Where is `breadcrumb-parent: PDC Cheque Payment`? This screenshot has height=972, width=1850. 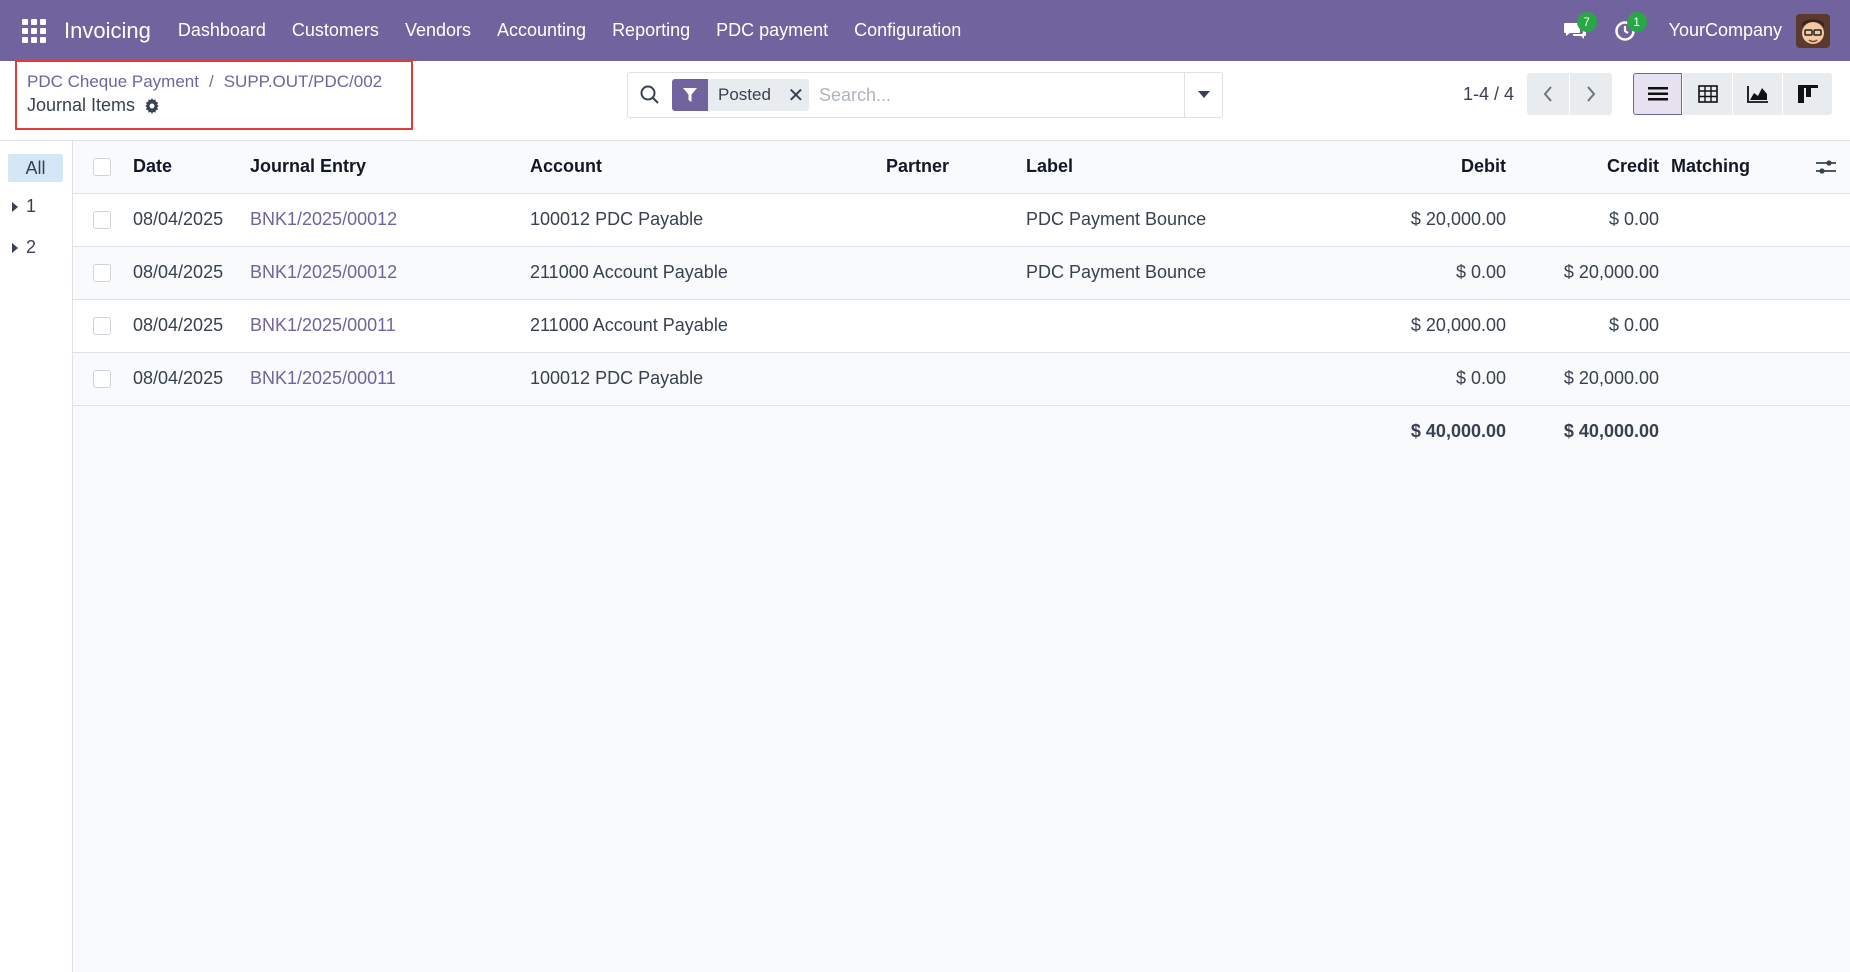
breadcrumb-parent: PDC Cheque Payment is located at coordinates (113, 81).